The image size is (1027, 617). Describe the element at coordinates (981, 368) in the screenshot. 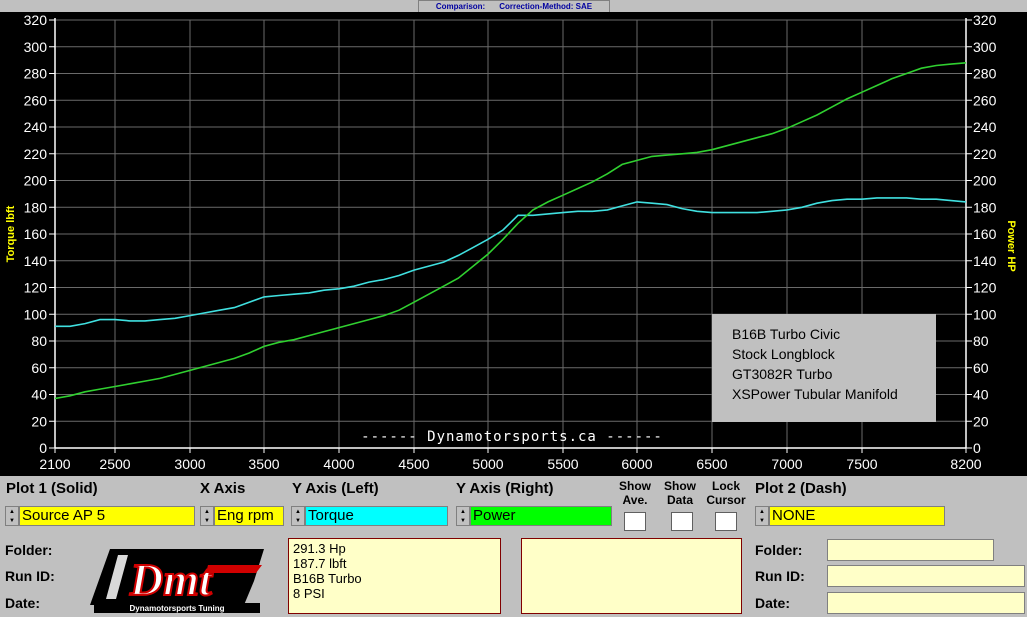

I see `y-tick-label-right: 60` at that location.